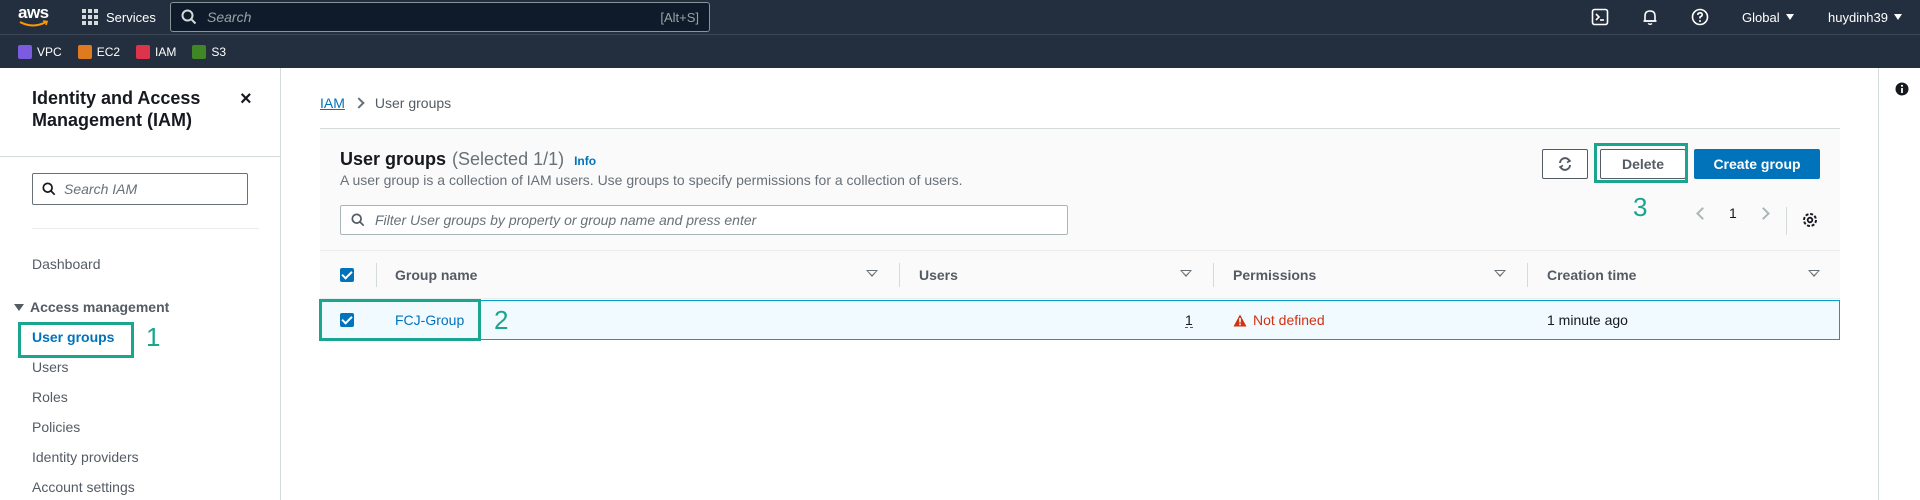 The image size is (1920, 500). I want to click on favorites-bar: VPC EC2 IAM S3, so click(960, 51).